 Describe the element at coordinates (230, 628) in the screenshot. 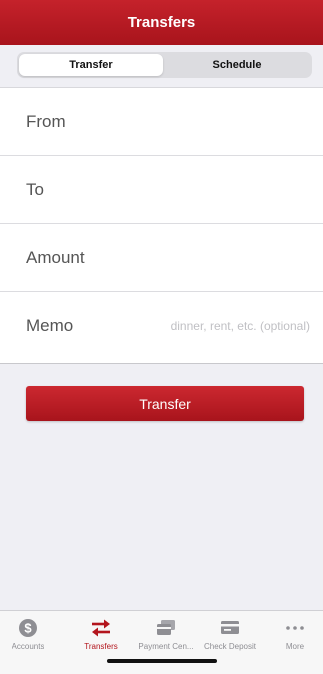

I see `check-icon` at that location.